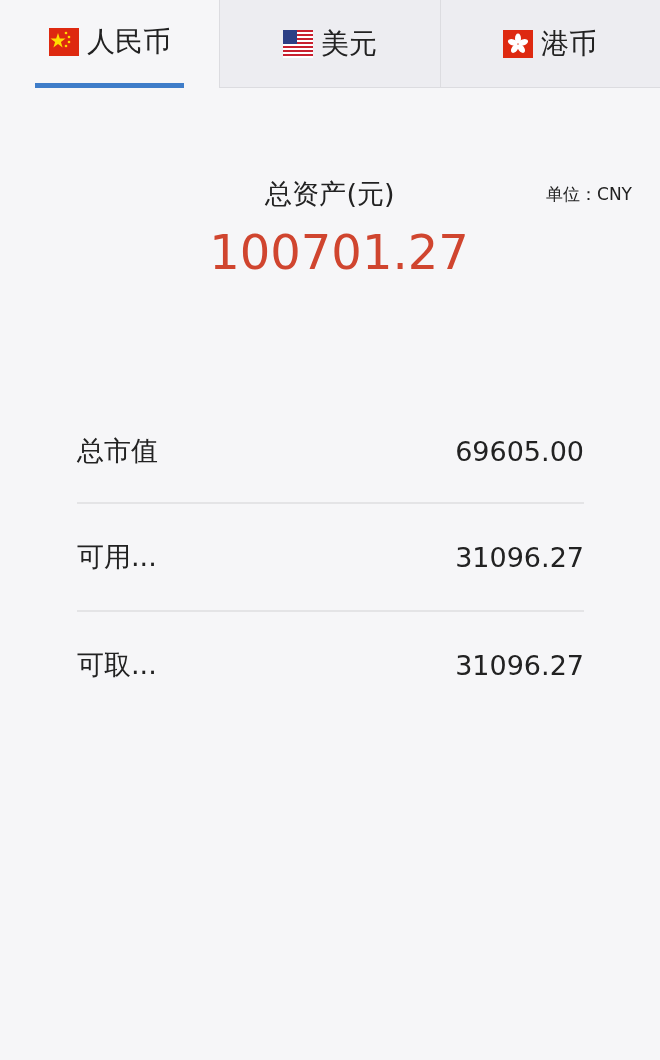 The height and width of the screenshot is (1060, 660). I want to click on unit-label: 单位：CNY, so click(589, 194).